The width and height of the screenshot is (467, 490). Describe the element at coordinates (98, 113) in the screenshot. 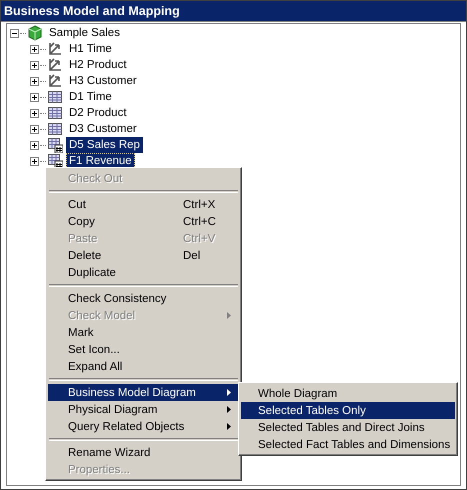

I see `tree-item: D2 Product` at that location.